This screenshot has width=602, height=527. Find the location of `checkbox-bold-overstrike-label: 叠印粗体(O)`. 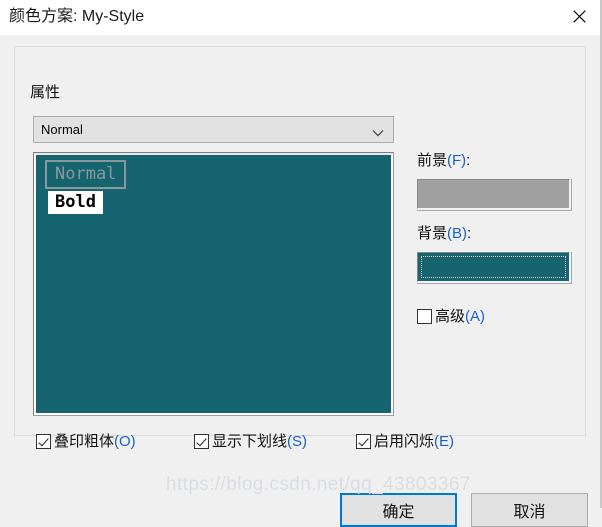

checkbox-bold-overstrike-label: 叠印粗体(O) is located at coordinates (95, 441).